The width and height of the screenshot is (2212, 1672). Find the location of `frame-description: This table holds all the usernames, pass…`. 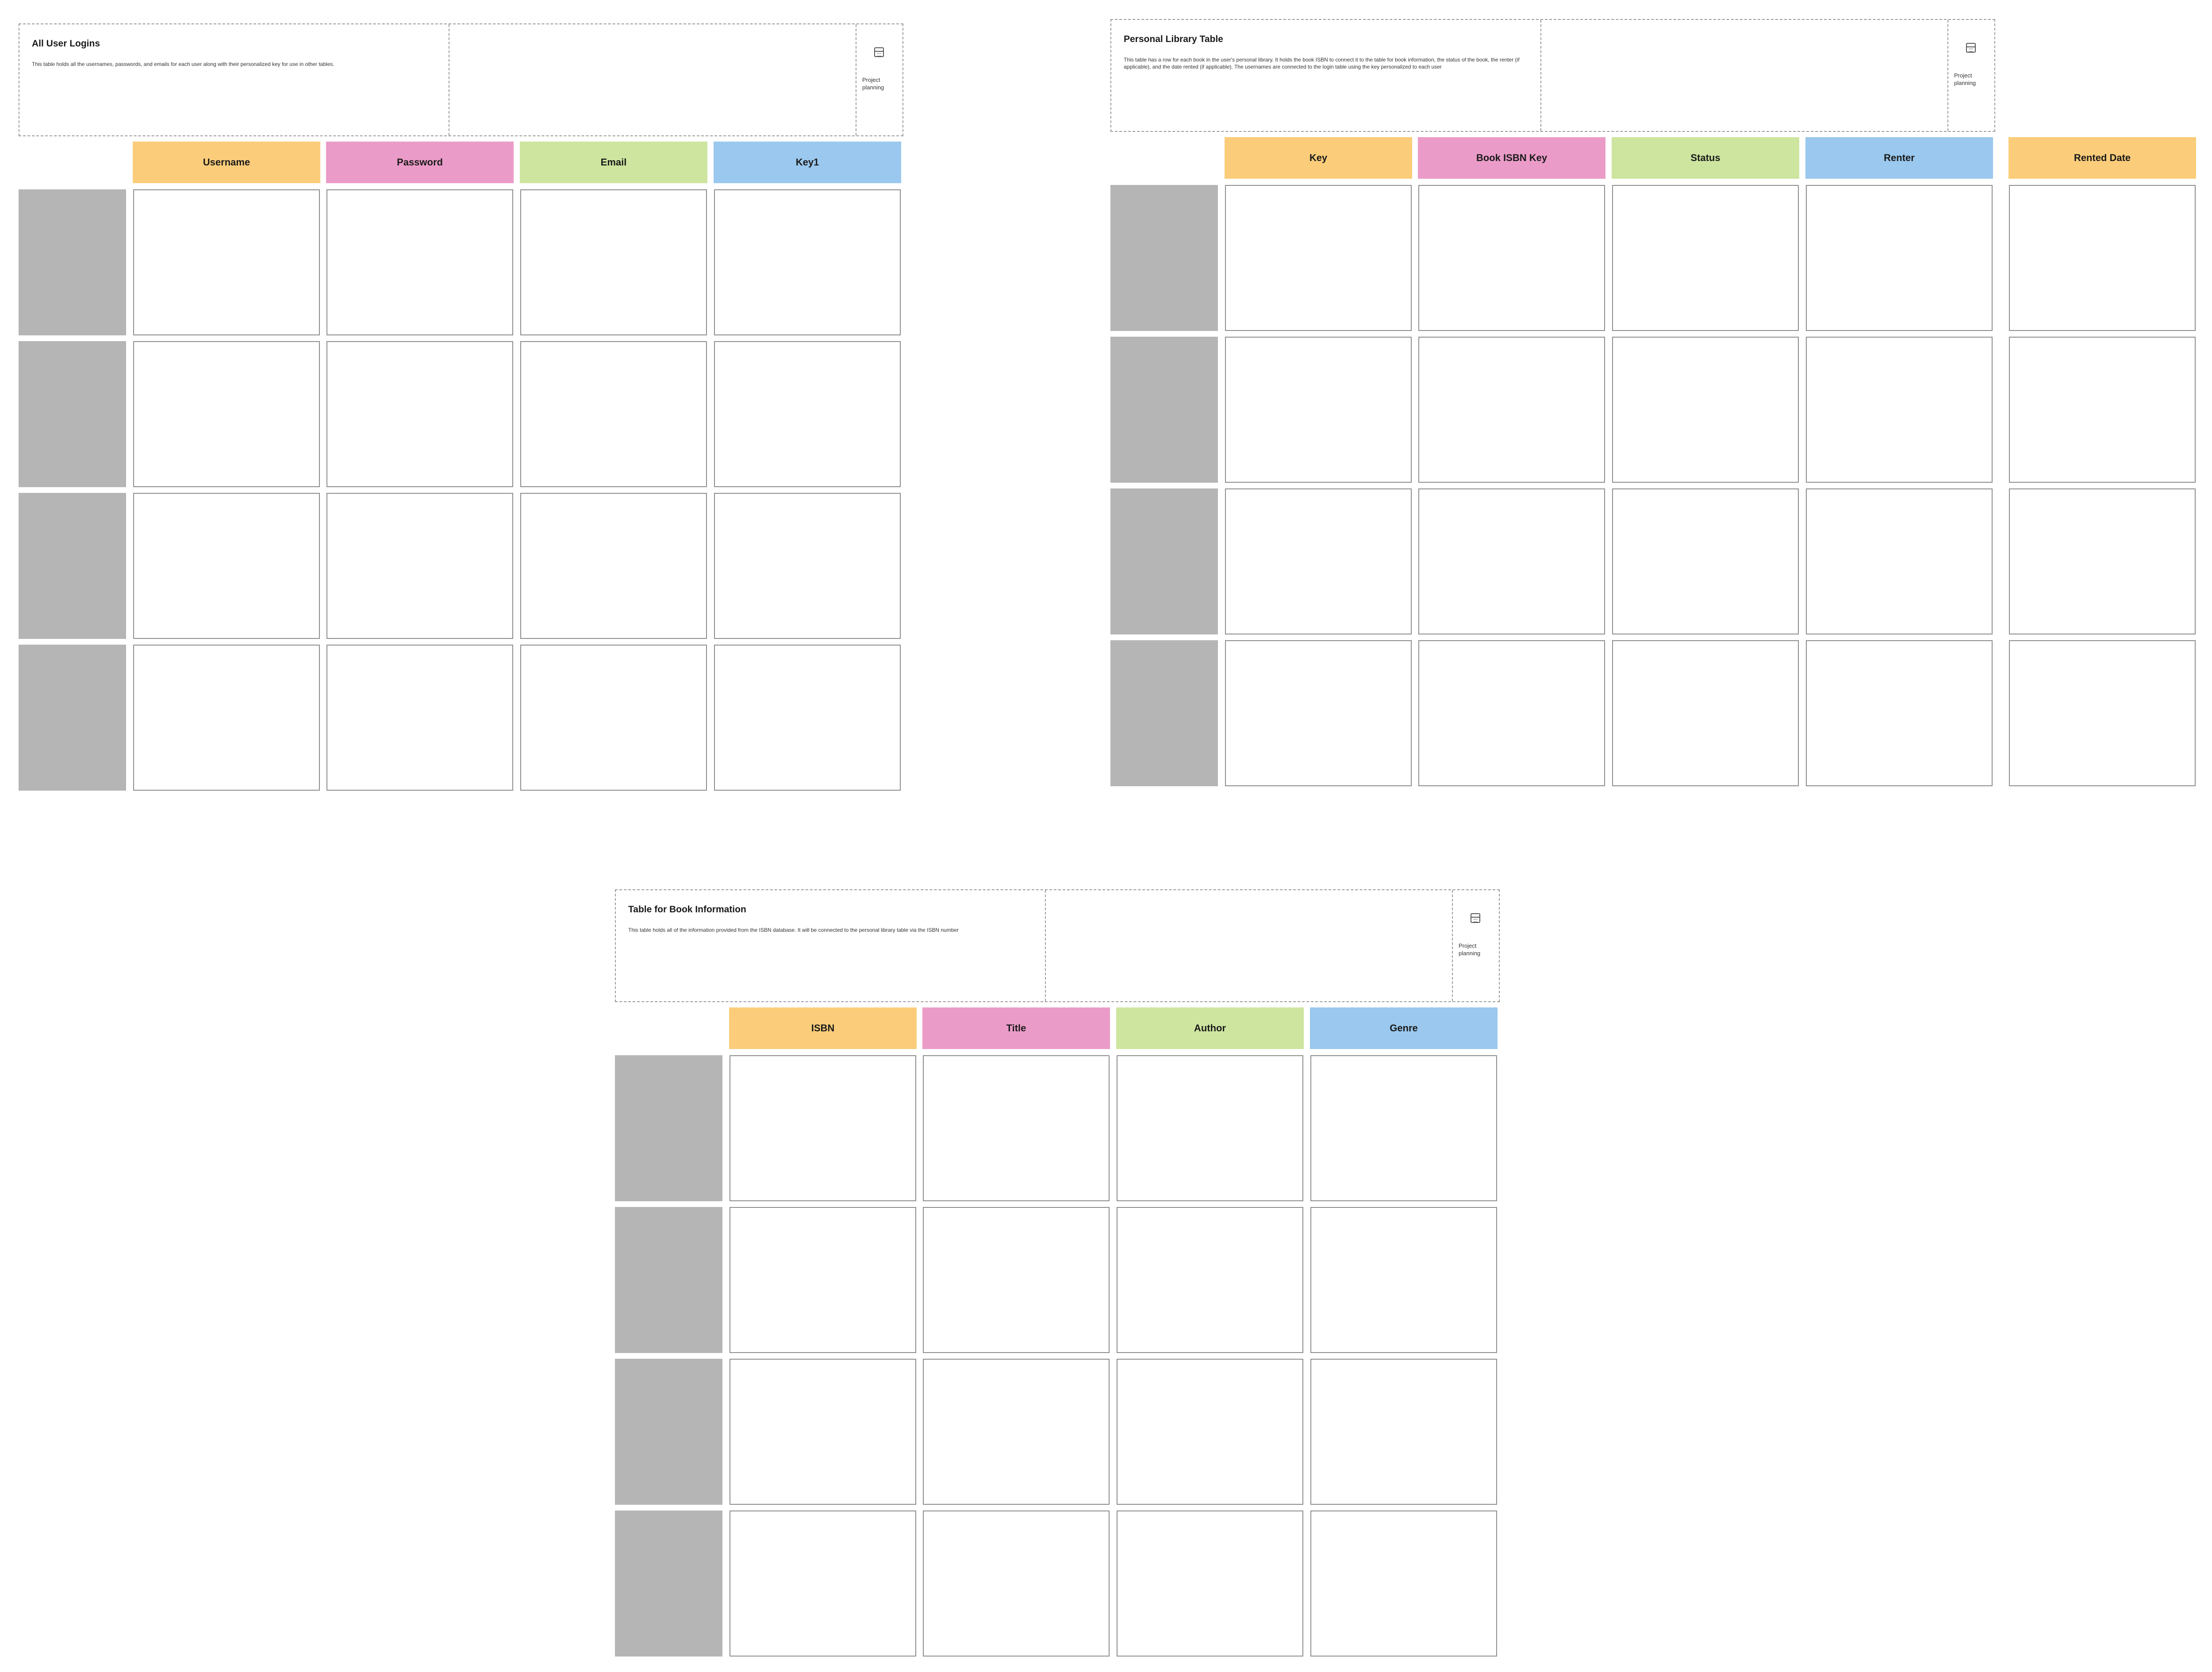

frame-description: This table holds all the usernames, pass… is located at coordinates (183, 64).